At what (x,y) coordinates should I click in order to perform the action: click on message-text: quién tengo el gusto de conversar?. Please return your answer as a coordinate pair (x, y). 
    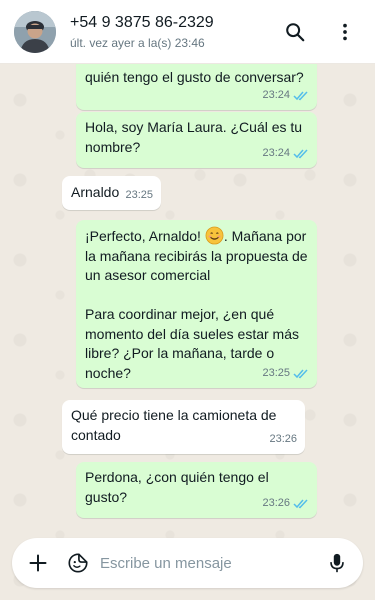
    Looking at the image, I should click on (194, 77).